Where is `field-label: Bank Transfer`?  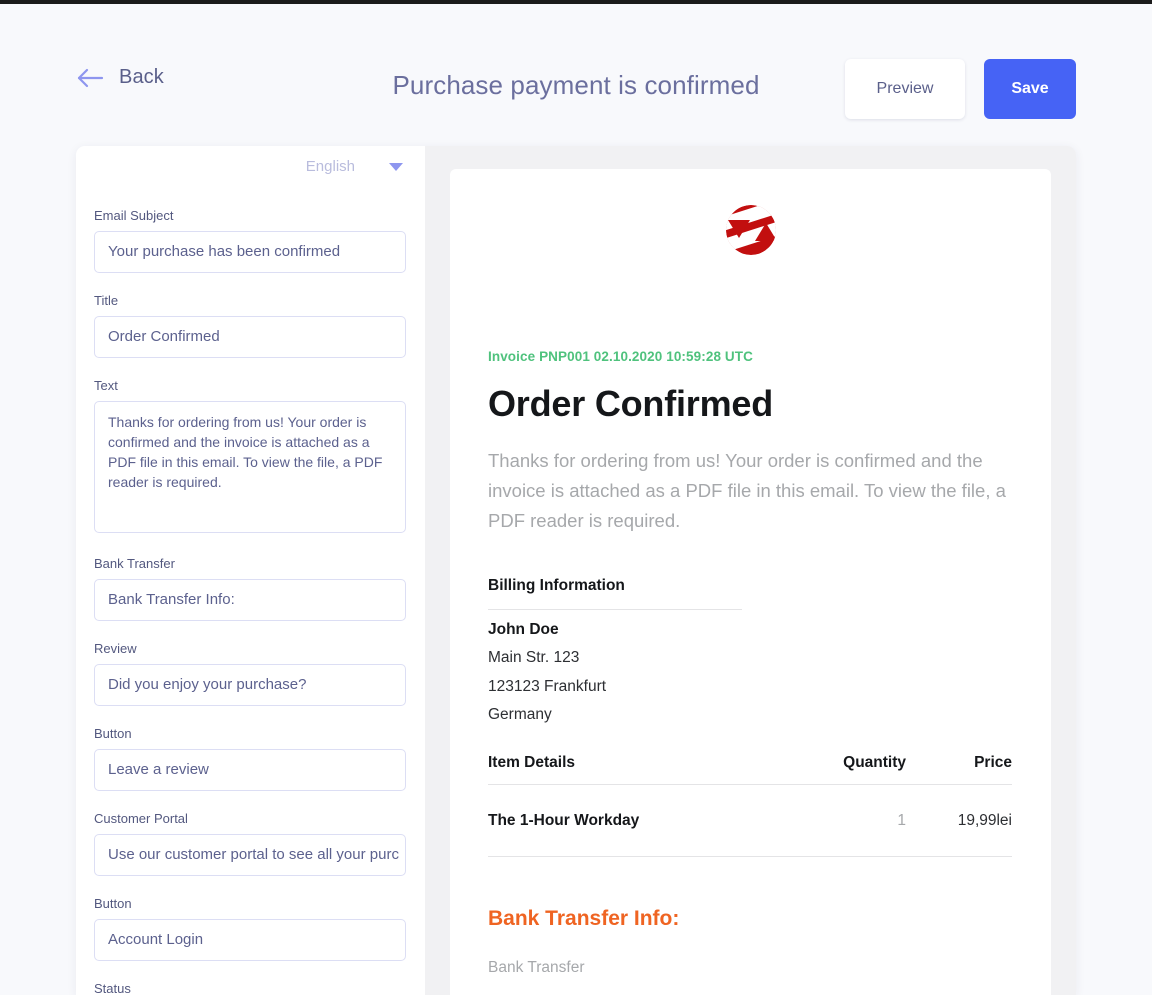 field-label: Bank Transfer is located at coordinates (134, 563).